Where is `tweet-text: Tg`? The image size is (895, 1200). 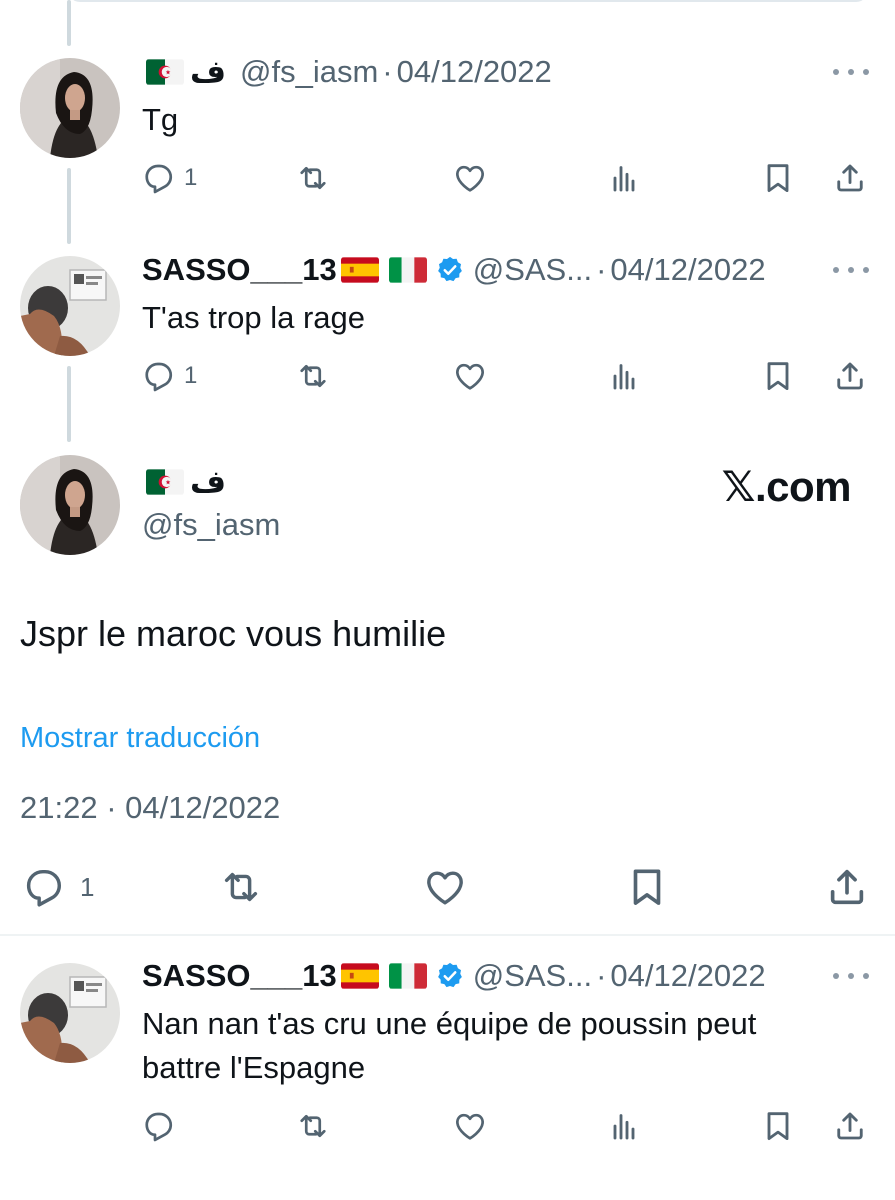
tweet-text: Tg is located at coordinates (160, 119).